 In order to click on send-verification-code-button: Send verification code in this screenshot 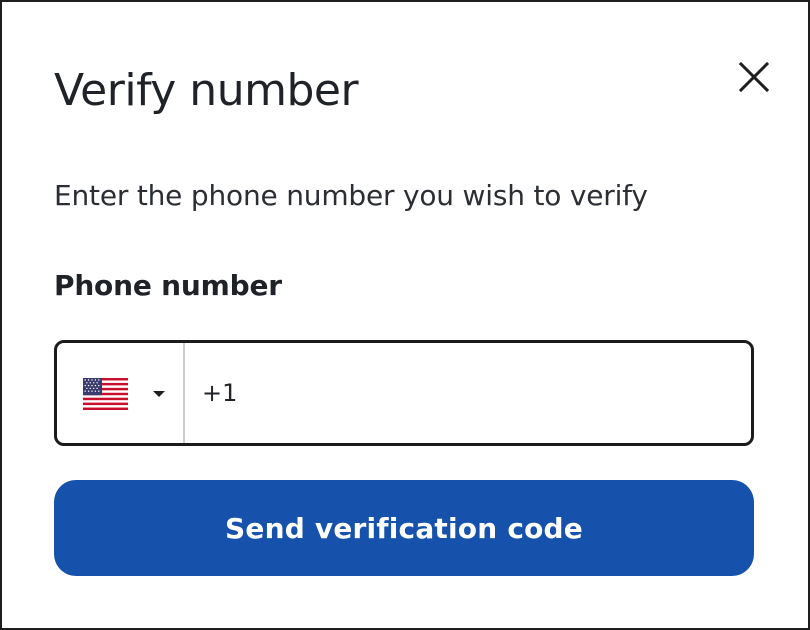, I will do `click(404, 528)`.